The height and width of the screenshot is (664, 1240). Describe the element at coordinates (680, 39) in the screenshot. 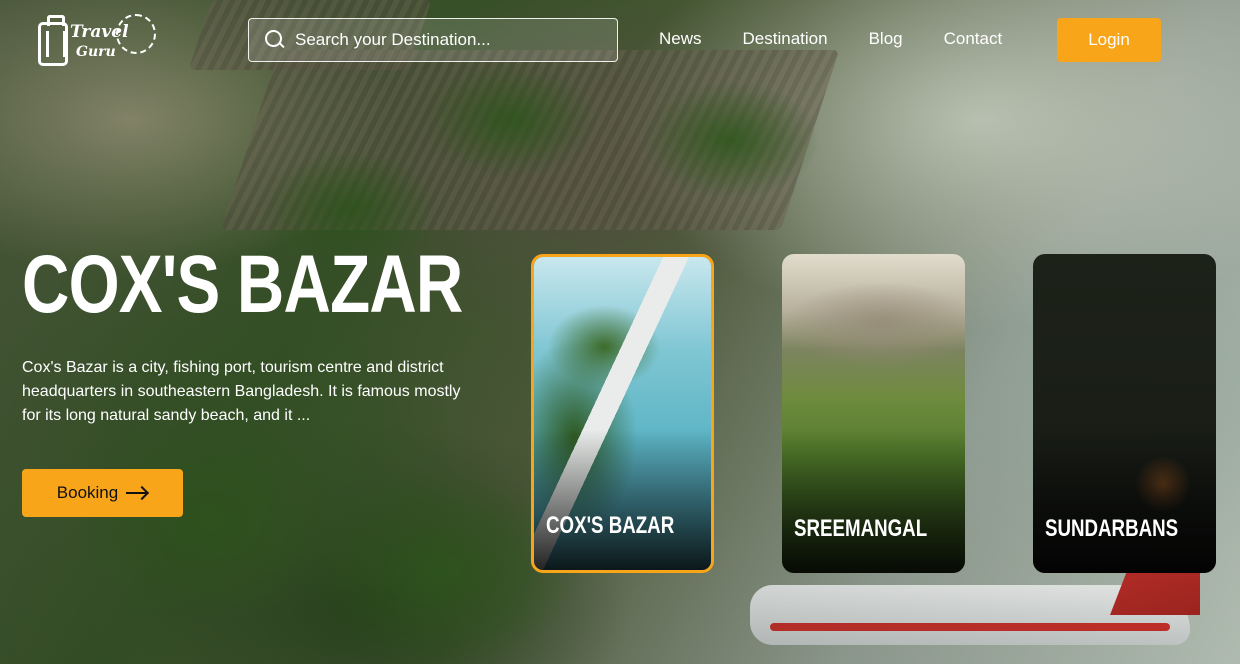

I see `nav-link-news: News` at that location.